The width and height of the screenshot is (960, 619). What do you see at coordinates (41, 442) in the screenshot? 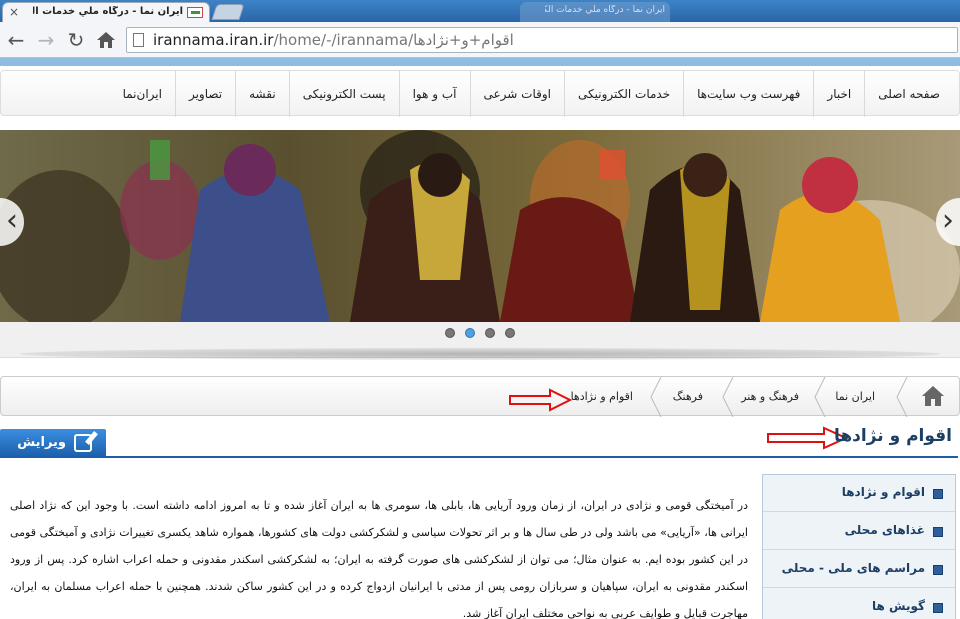
I see `edit-button-label: ویرایش` at bounding box center [41, 442].